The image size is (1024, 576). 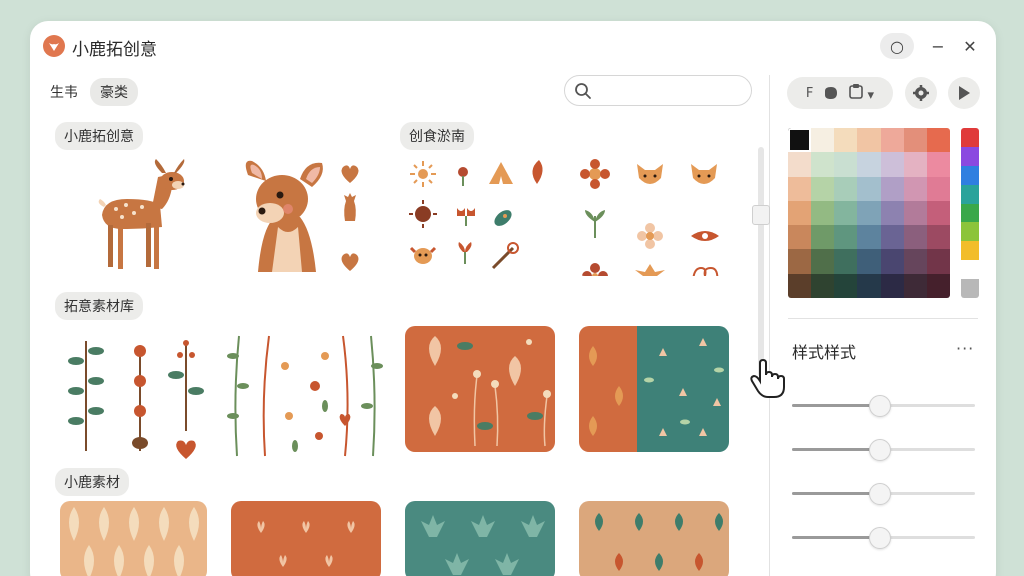 I want to click on play-button, so click(x=964, y=93).